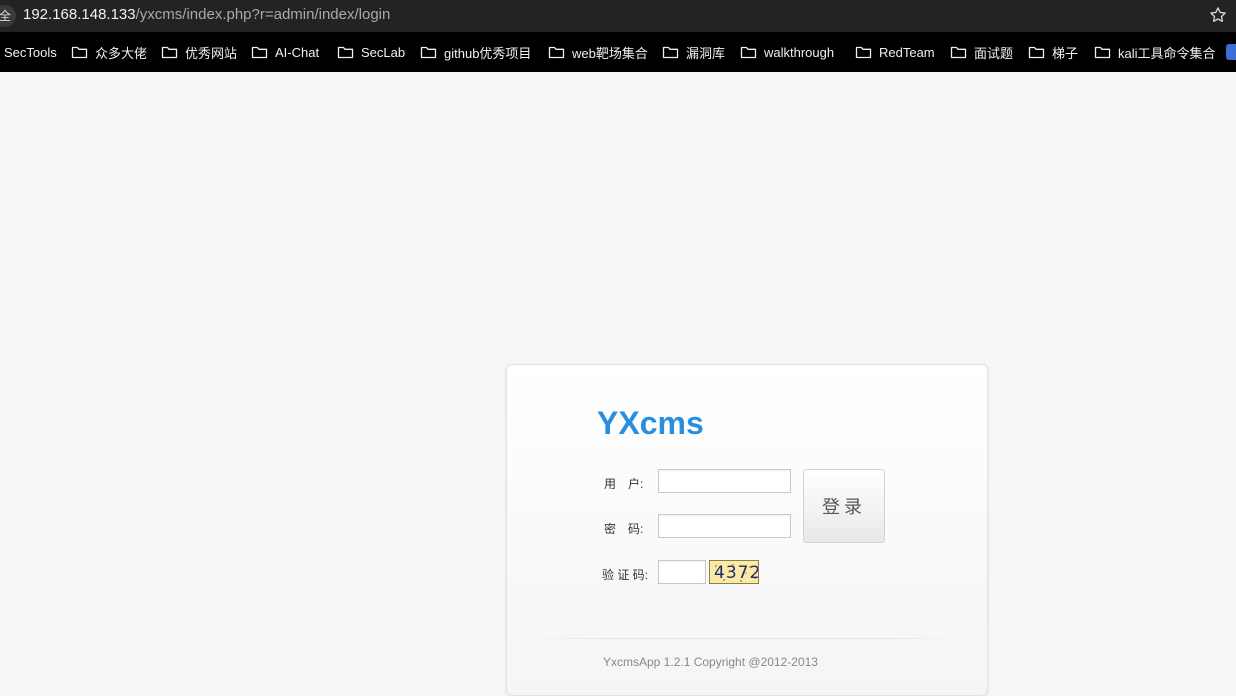  I want to click on bookmark-item: walkthrough, so click(787, 52).